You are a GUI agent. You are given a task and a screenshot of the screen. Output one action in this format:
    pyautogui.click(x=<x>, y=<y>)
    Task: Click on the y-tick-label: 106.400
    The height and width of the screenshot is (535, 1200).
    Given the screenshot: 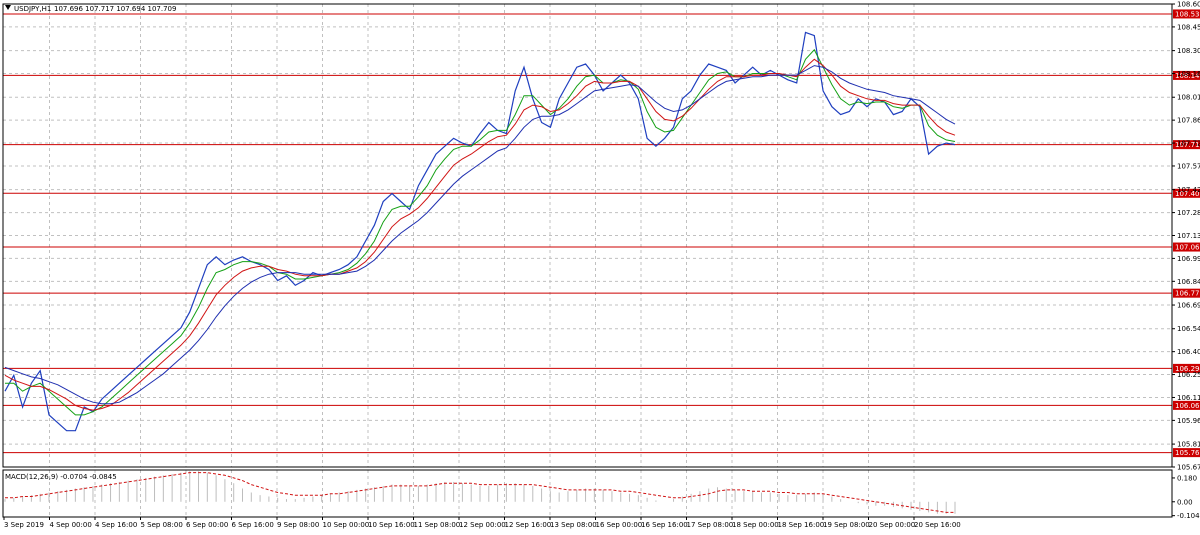 What is the action you would take?
    pyautogui.click(x=1188, y=352)
    